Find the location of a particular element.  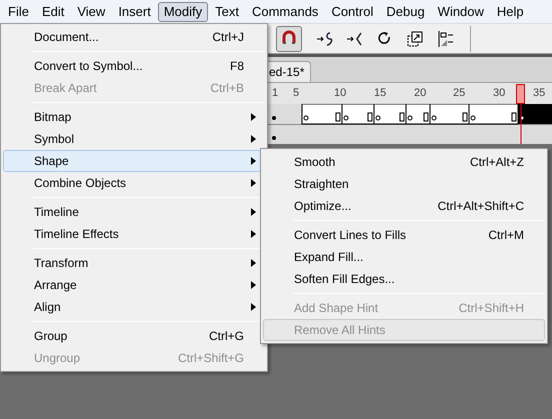

frame-number: 25 is located at coordinates (459, 93).